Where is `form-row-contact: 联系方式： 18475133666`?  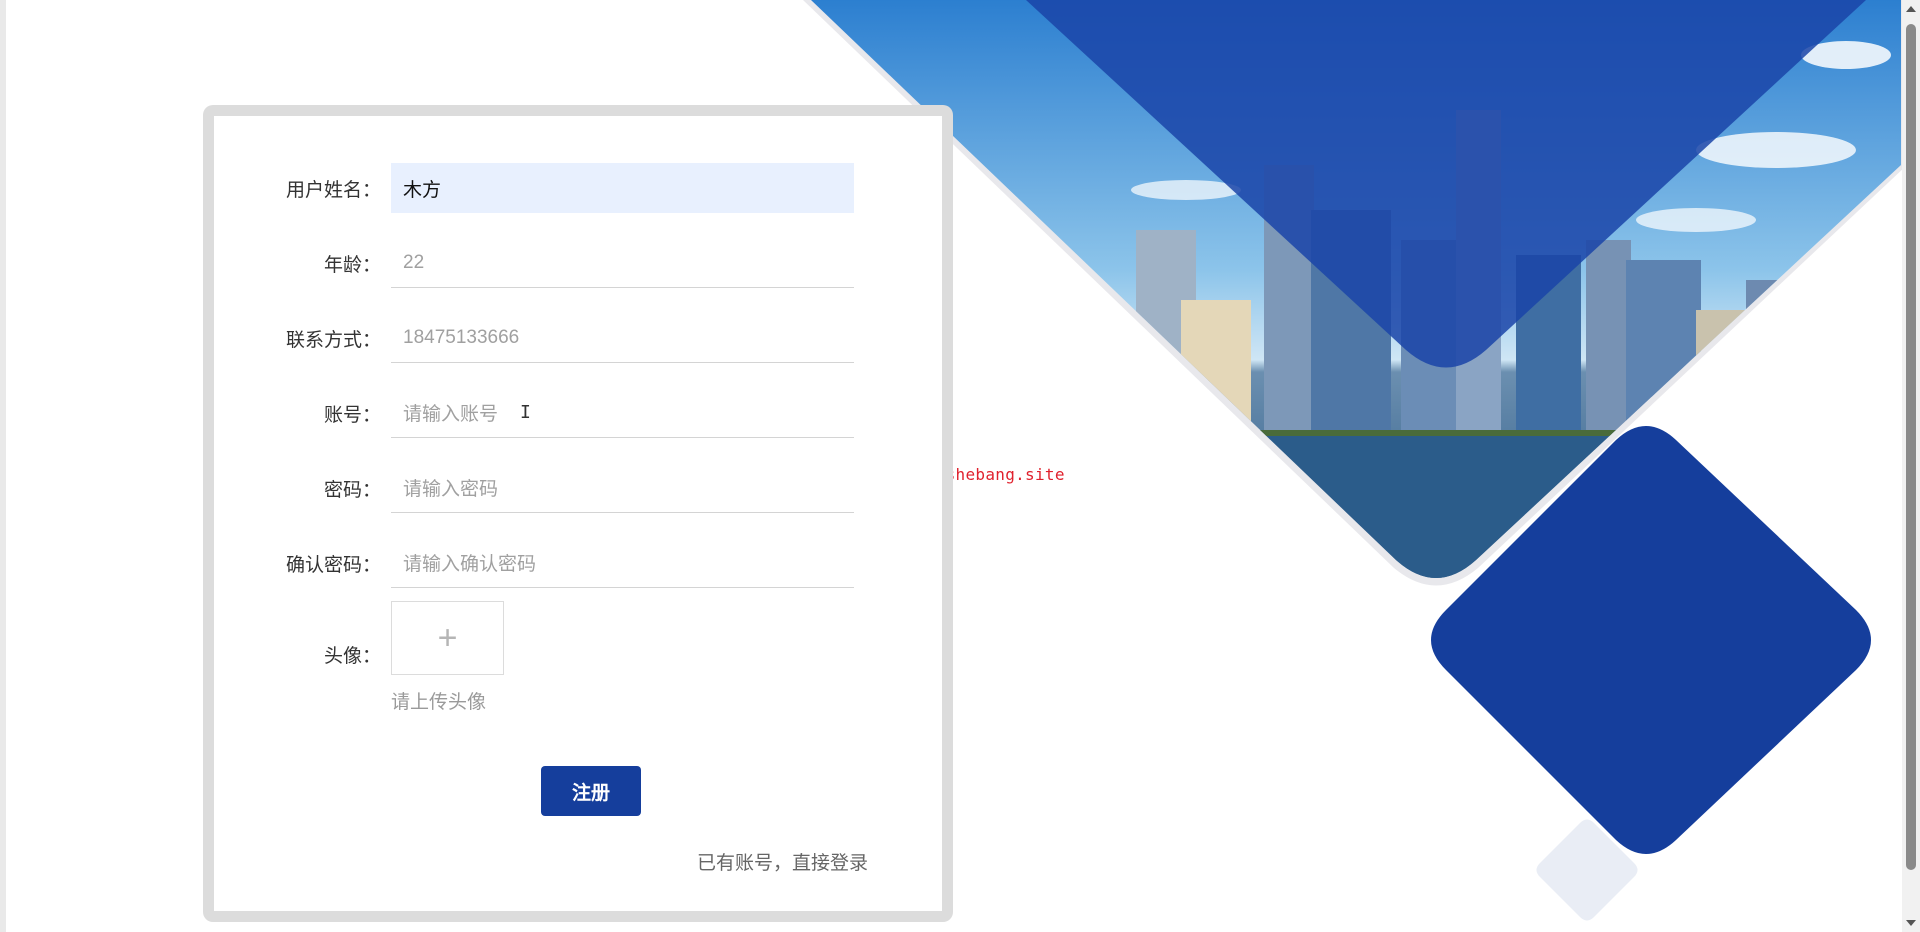
form-row-contact: 联系方式： 18475133666 is located at coordinates (578, 338).